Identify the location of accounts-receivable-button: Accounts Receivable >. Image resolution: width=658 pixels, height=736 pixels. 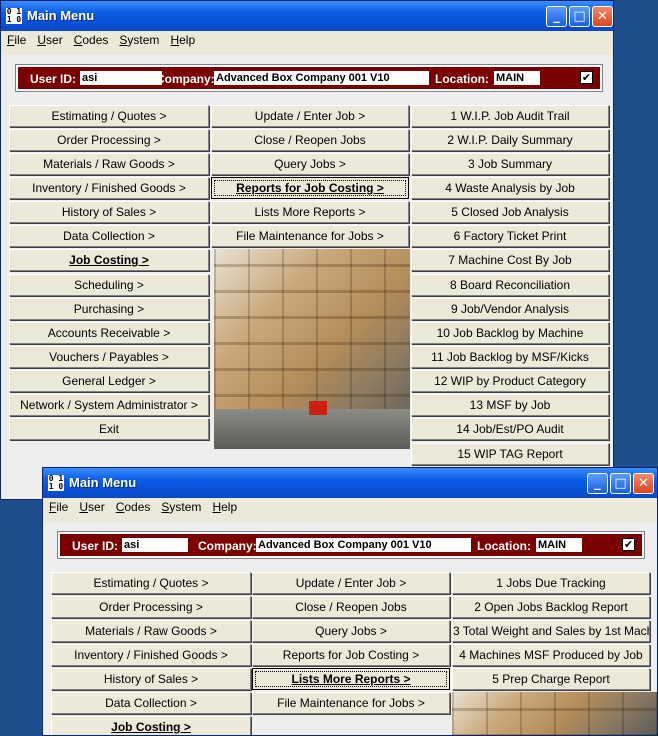
(109, 333).